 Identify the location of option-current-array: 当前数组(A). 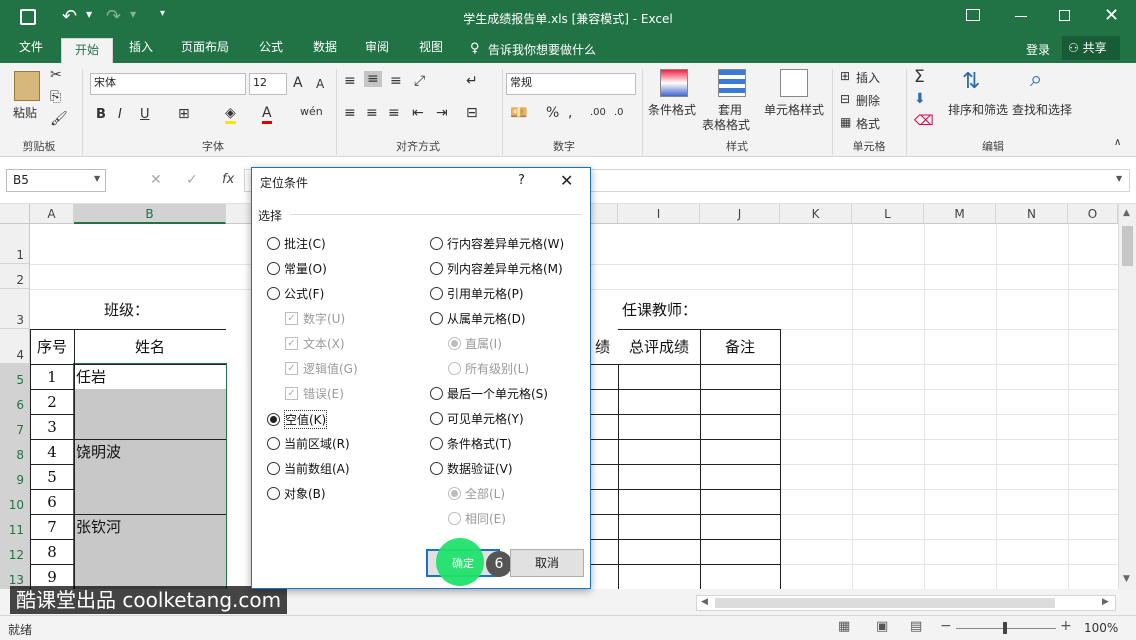
(308, 468).